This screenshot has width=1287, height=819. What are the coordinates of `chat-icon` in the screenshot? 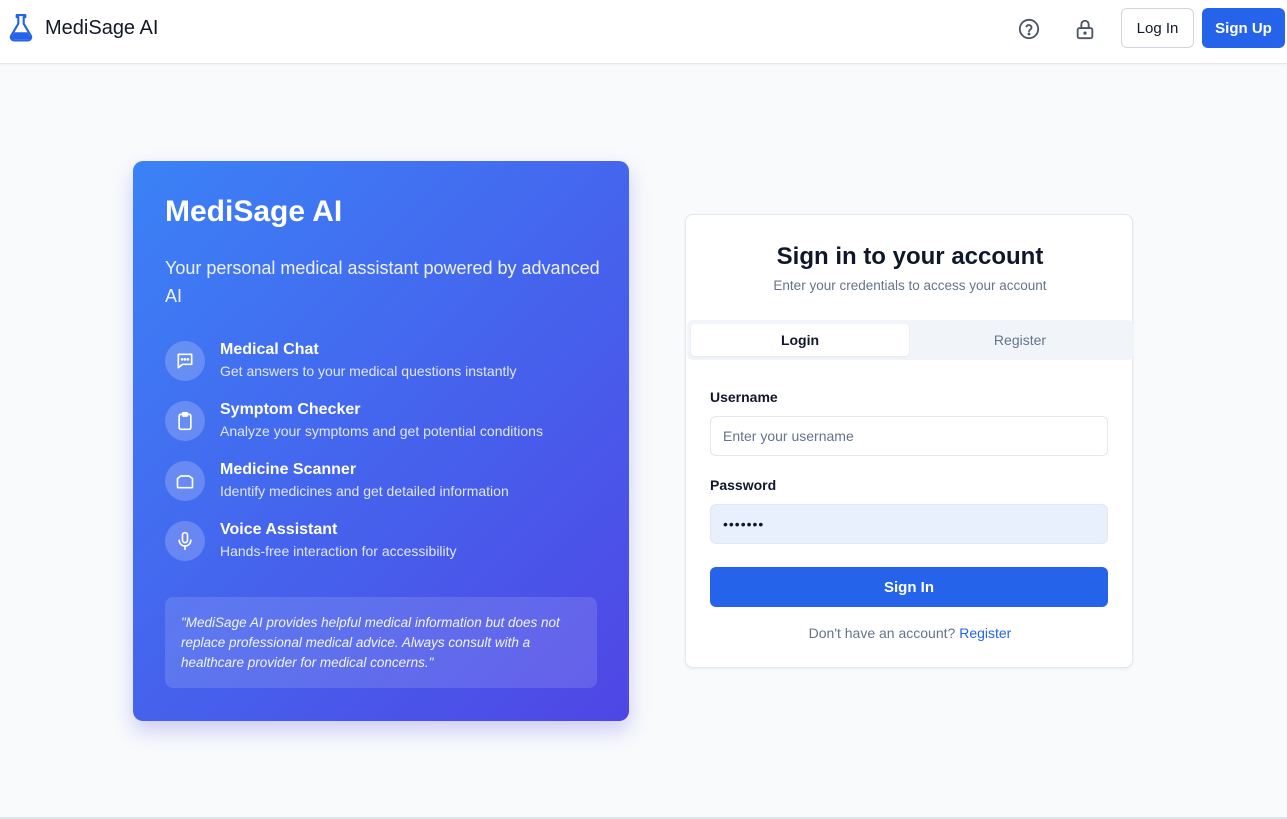 It's located at (185, 361).